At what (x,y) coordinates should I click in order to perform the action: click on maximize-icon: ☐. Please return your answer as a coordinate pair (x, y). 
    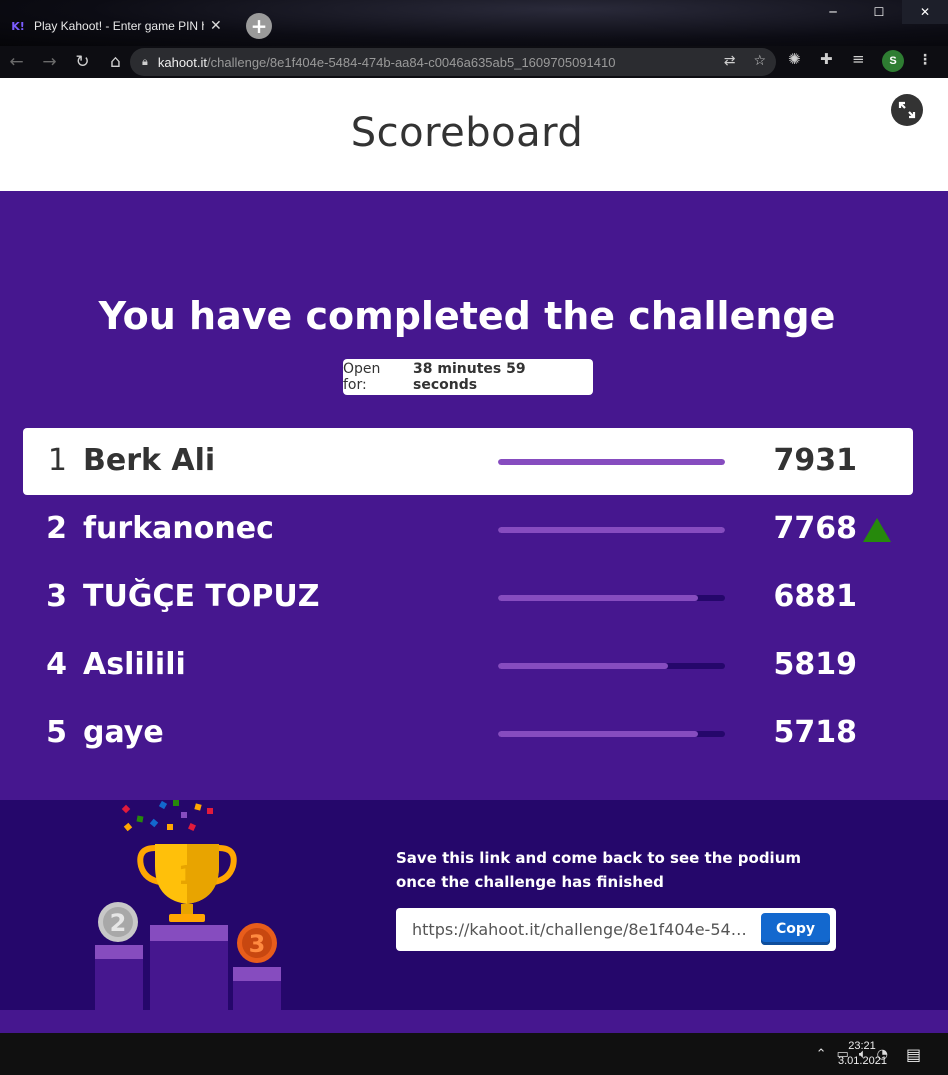
    Looking at the image, I should click on (879, 12).